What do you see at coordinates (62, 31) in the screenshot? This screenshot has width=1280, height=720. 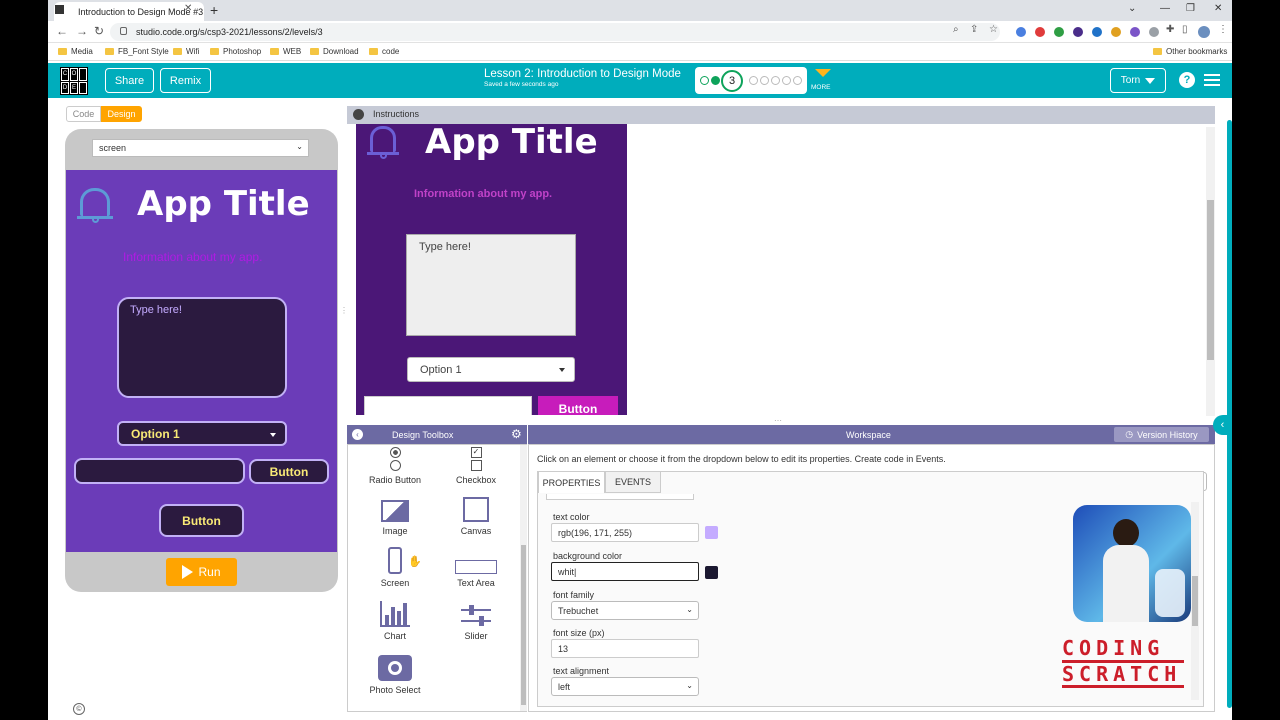 I see `back-icon: ←` at bounding box center [62, 31].